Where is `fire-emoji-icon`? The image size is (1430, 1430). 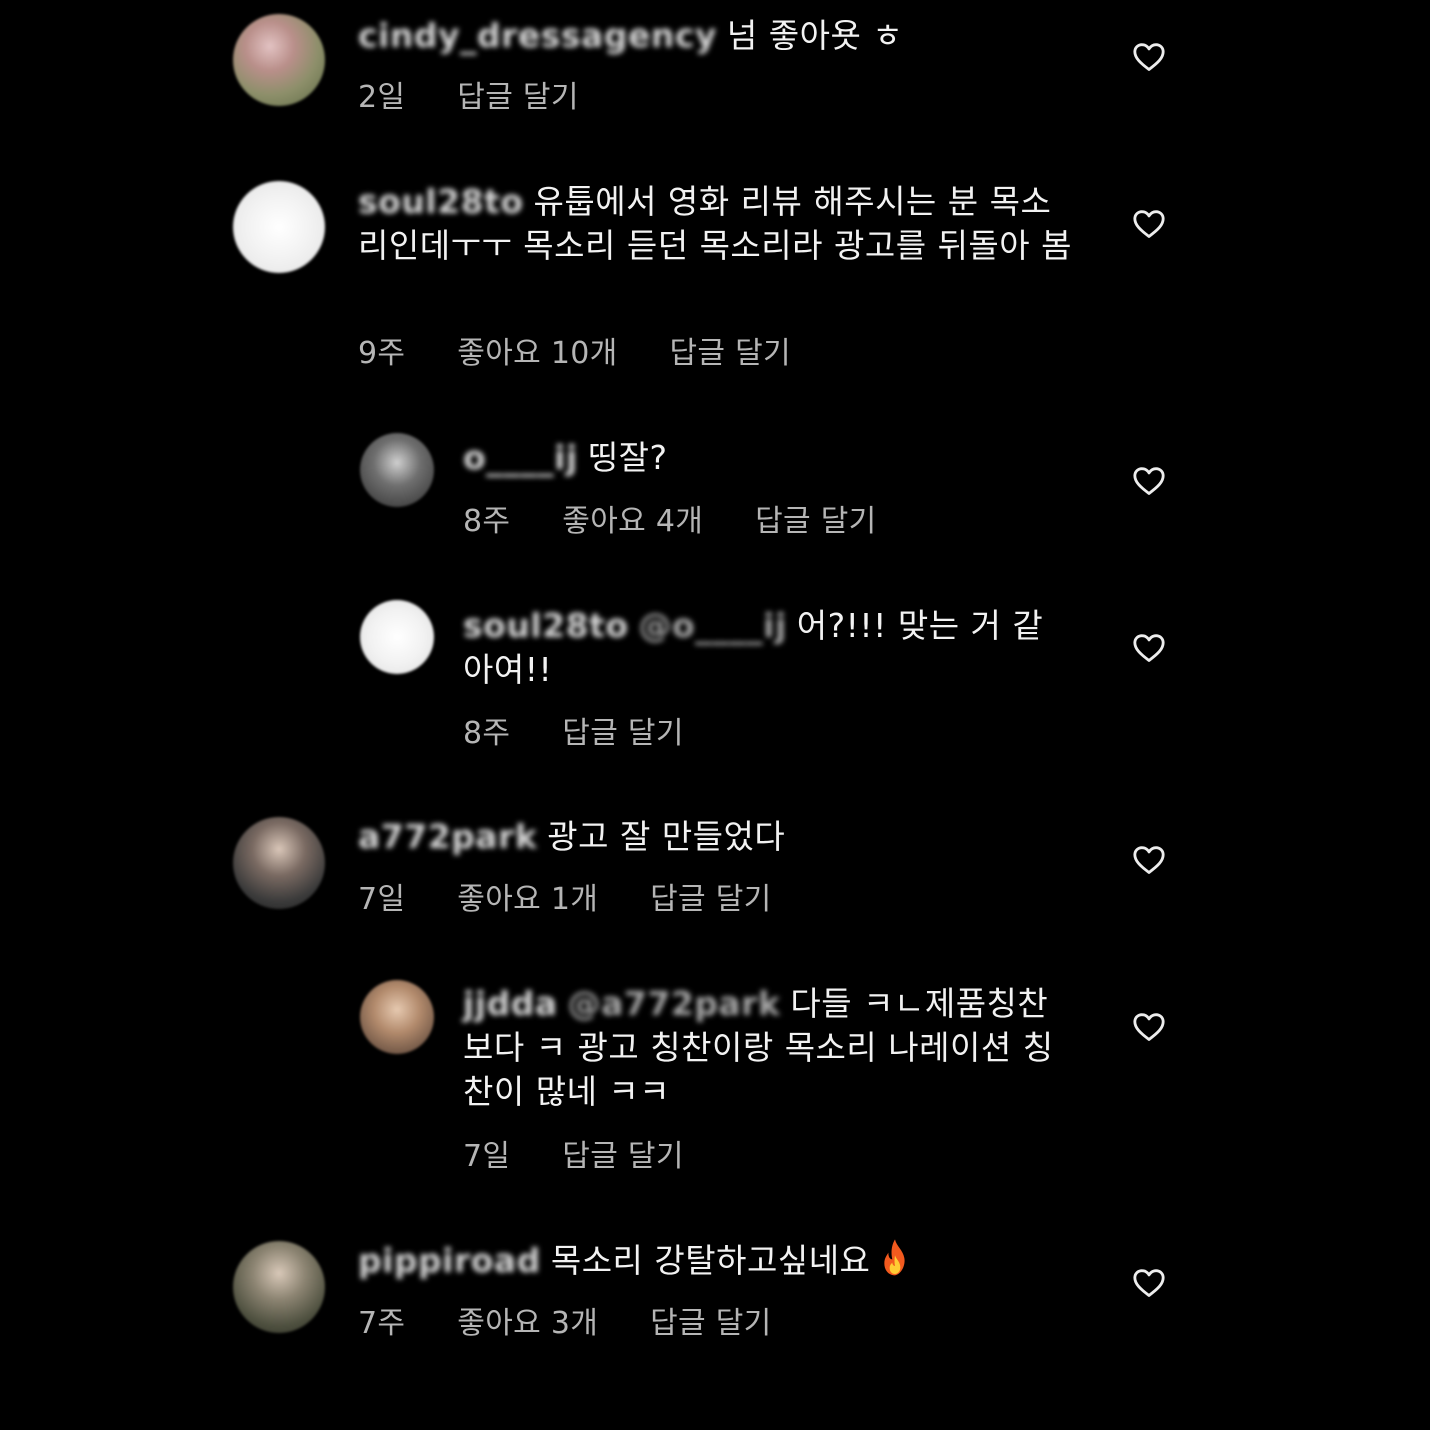
fire-emoji-icon is located at coordinates (895, 1258).